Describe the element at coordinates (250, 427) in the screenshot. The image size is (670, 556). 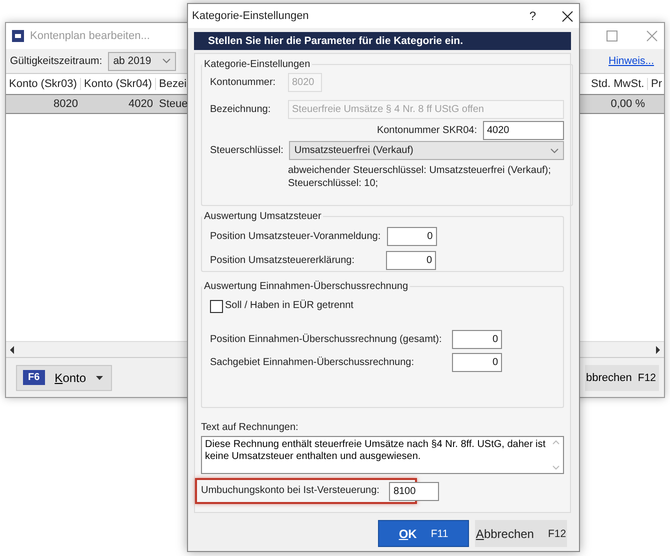
I see `field-label: Text auf Rechnungen:` at that location.